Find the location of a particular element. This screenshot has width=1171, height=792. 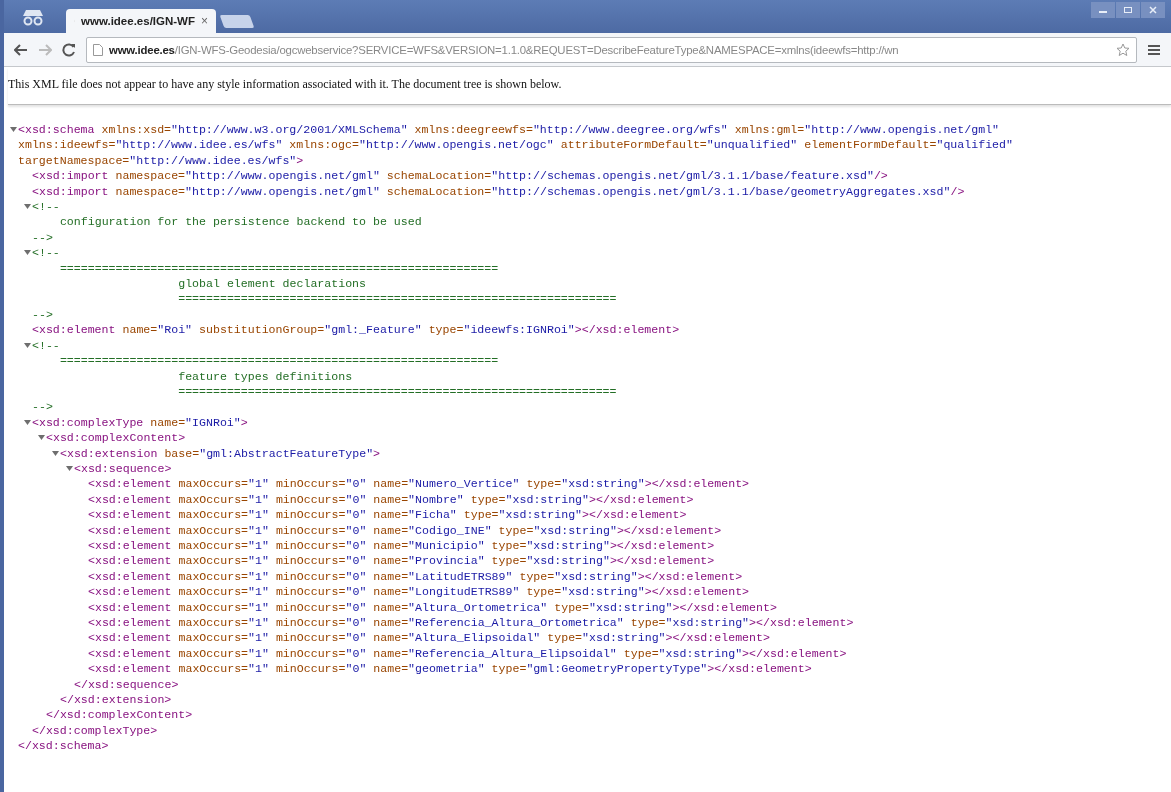

attribute-value: "Codigo_INE" is located at coordinates (450, 530).